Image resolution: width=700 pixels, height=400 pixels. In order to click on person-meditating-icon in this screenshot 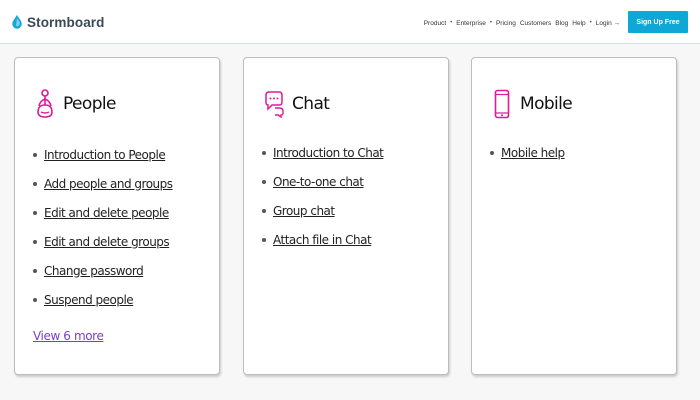, I will do `click(45, 104)`.